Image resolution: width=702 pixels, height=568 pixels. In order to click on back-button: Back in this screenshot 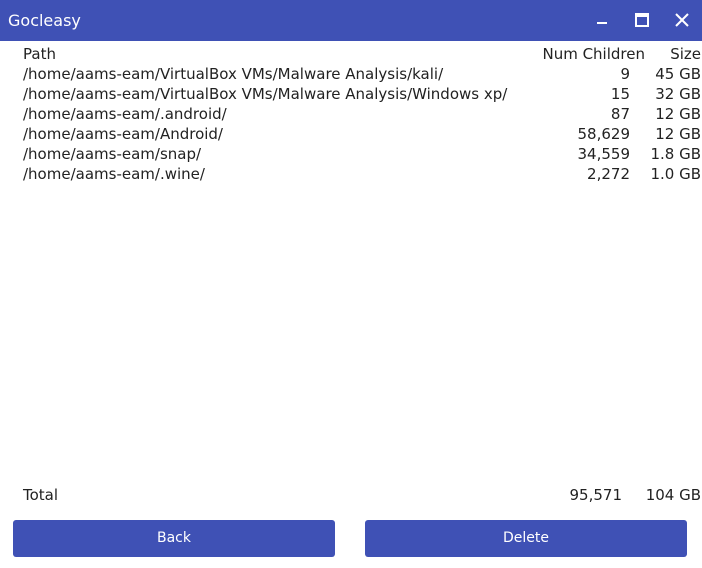, I will do `click(174, 538)`.